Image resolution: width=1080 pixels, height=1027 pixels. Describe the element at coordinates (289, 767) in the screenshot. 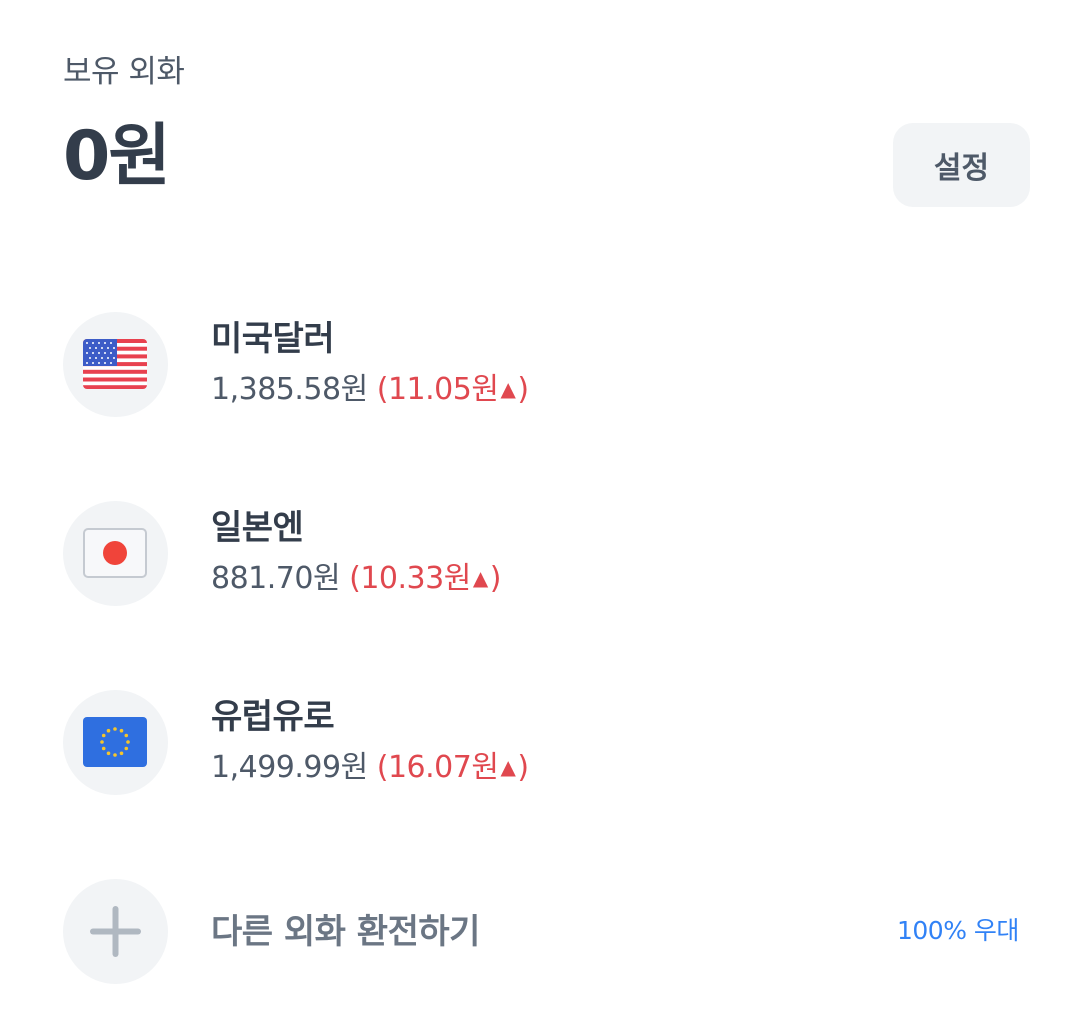

I see `currency-rate: 1,499.99원` at that location.